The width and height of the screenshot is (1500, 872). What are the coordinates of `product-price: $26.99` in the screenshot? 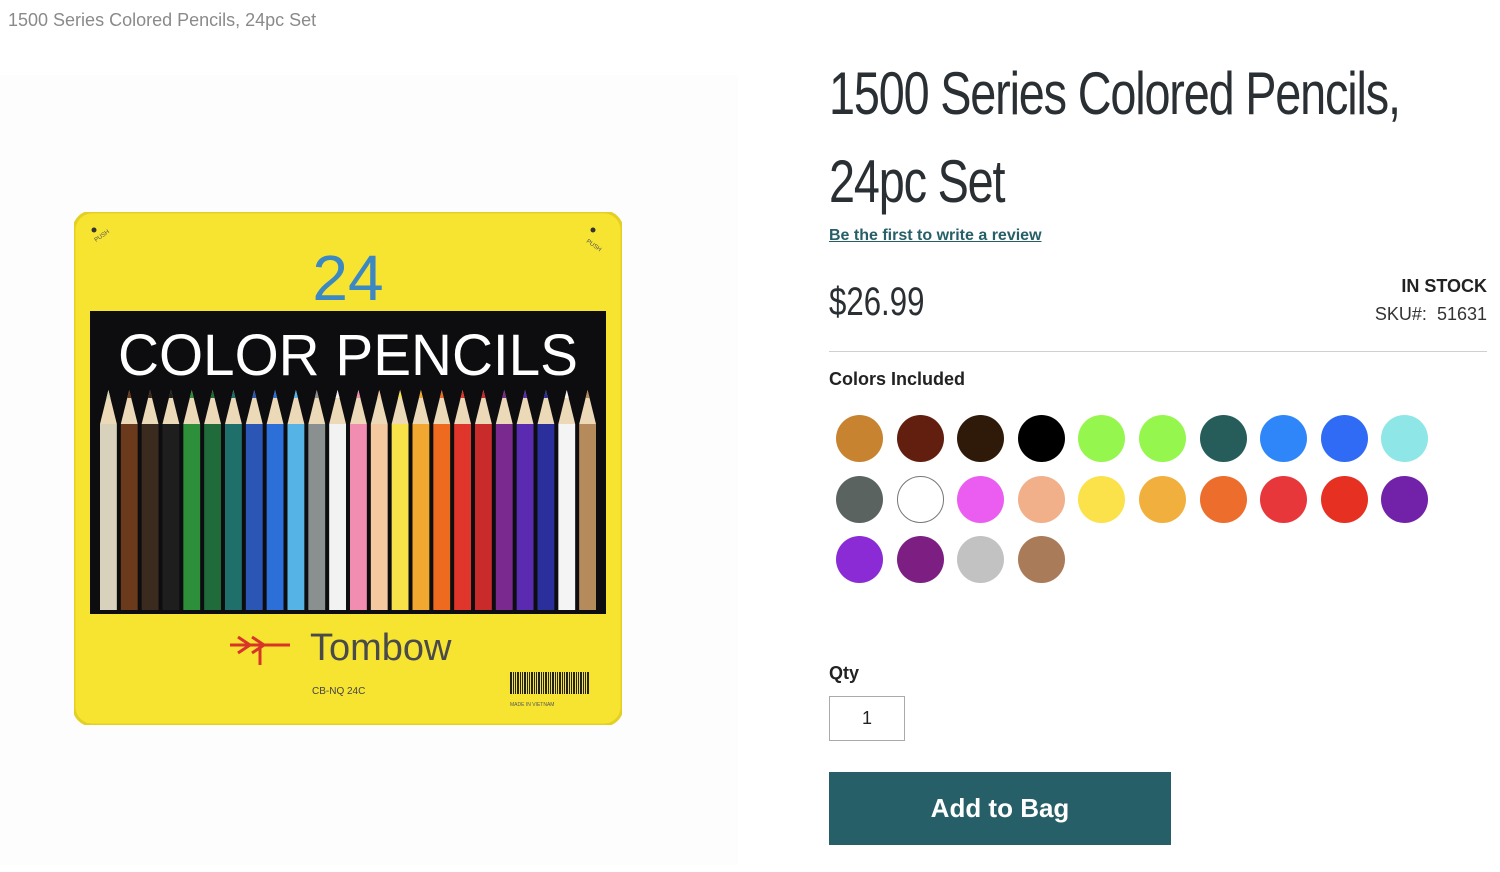 It's located at (877, 302).